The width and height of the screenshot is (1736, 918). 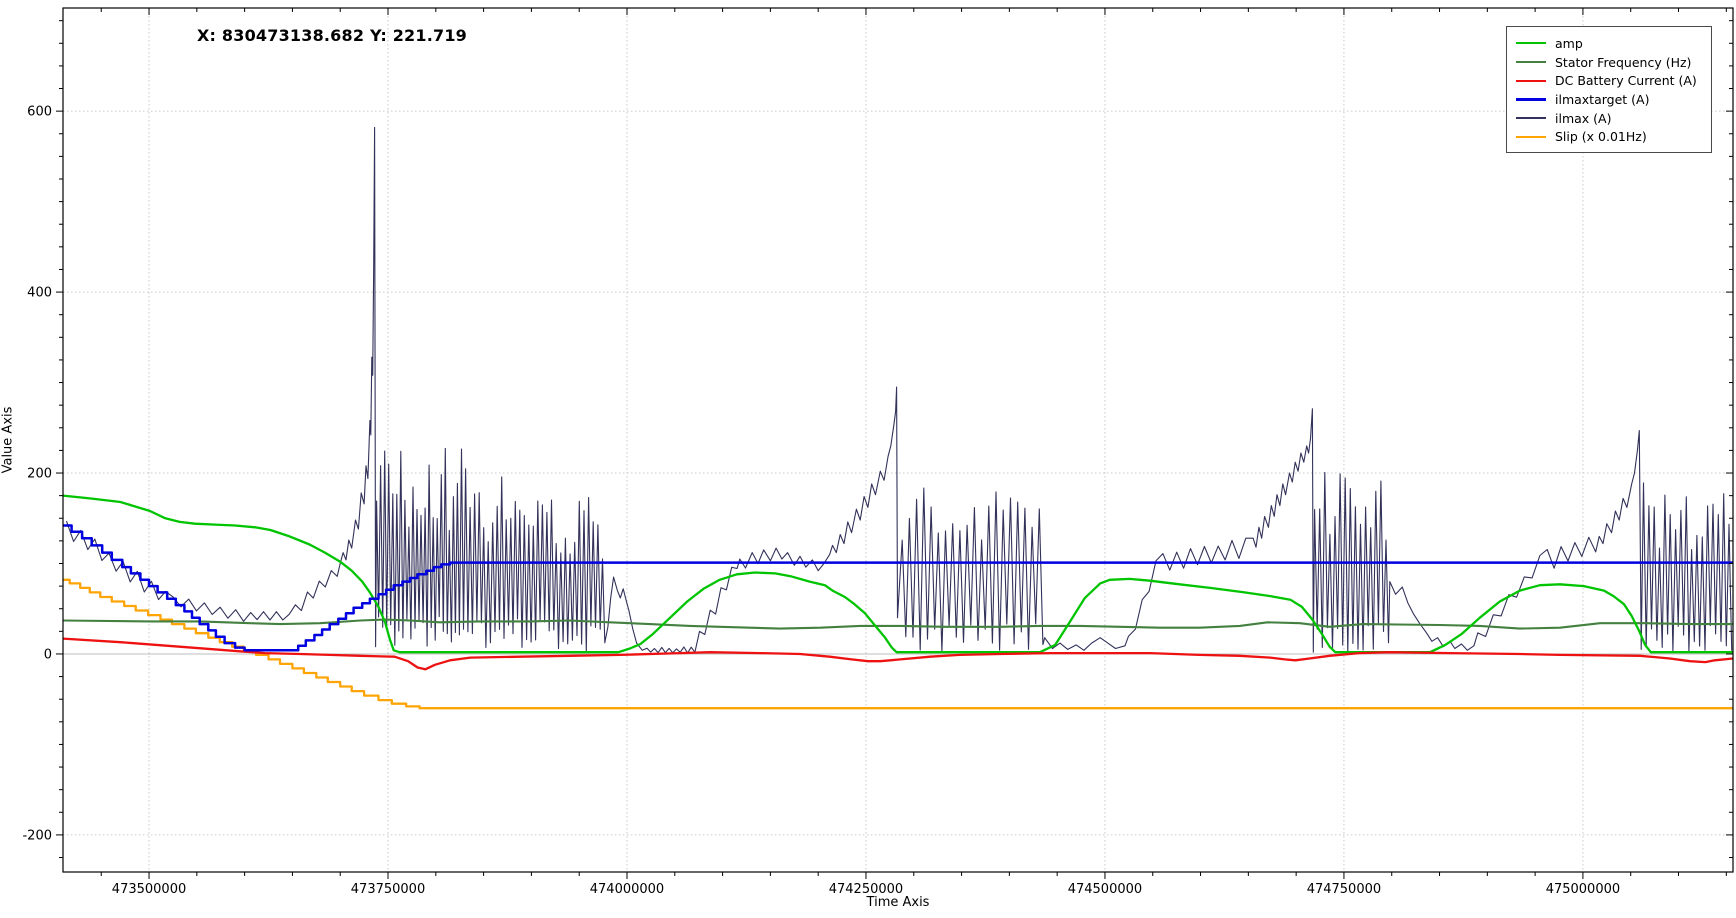 What do you see at coordinates (898, 902) in the screenshot?
I see `x-axis-label: Time Axis` at bounding box center [898, 902].